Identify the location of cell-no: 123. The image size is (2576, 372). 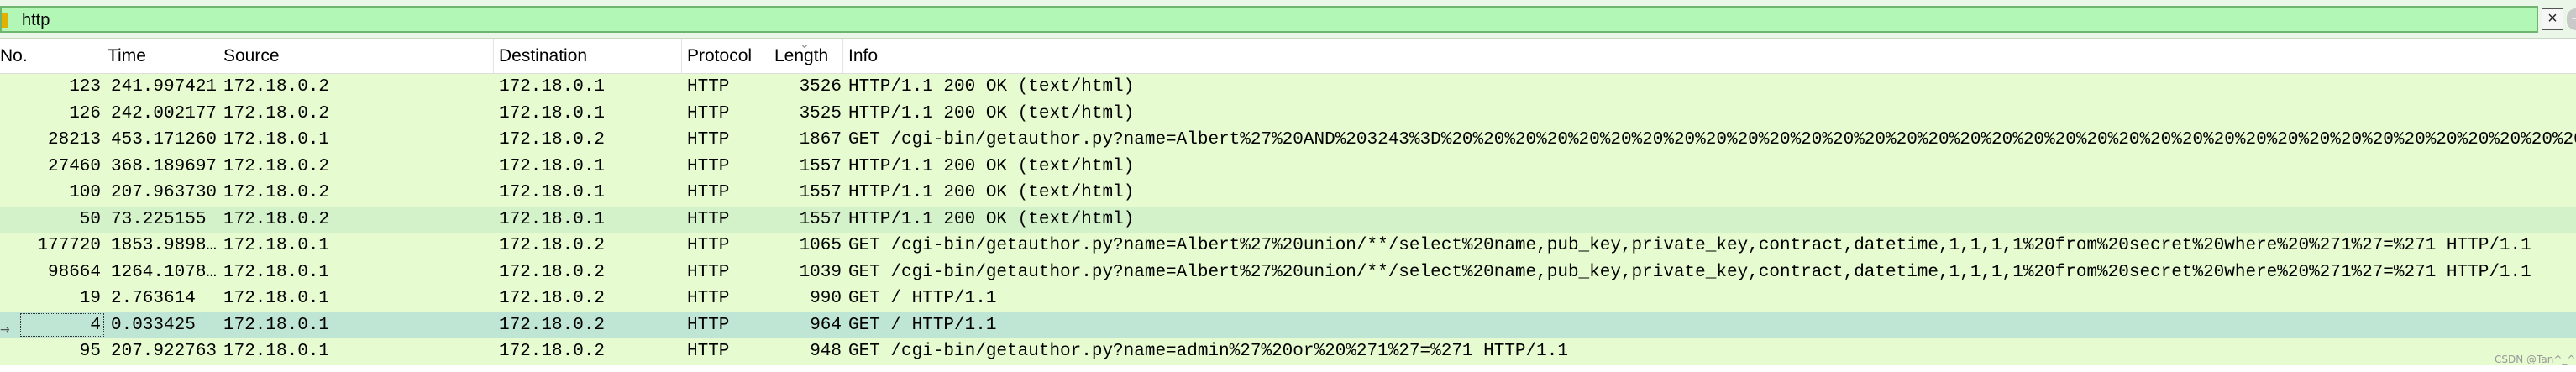
(85, 87).